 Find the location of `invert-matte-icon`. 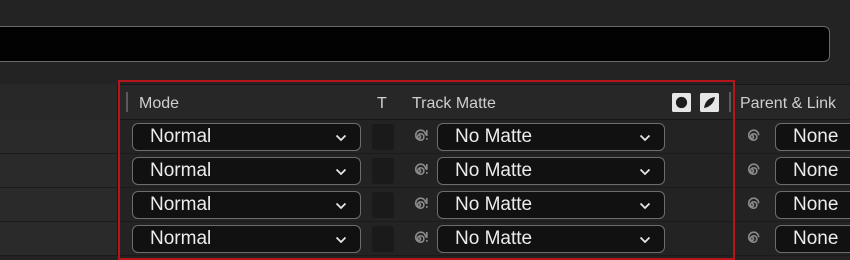

invert-matte-icon is located at coordinates (709, 102).